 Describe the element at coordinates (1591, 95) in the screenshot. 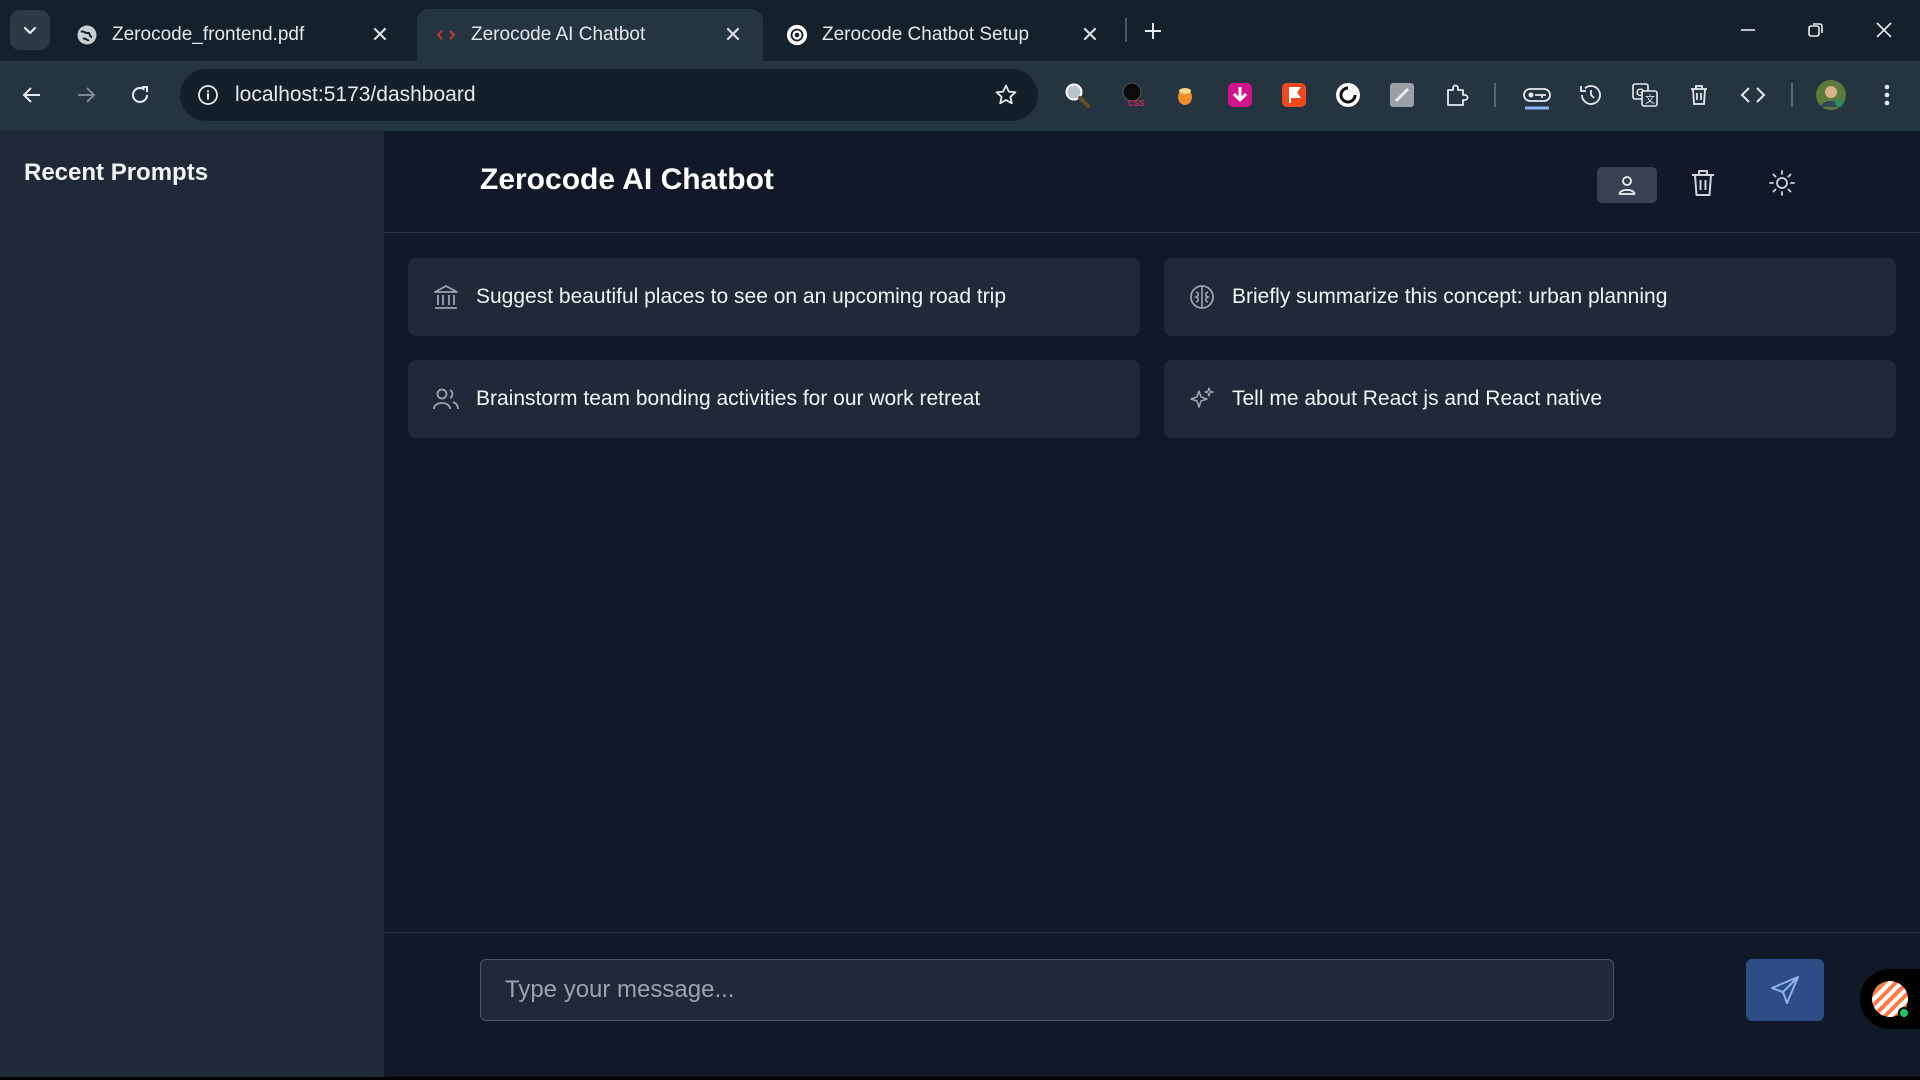

I see `history-icon` at that location.